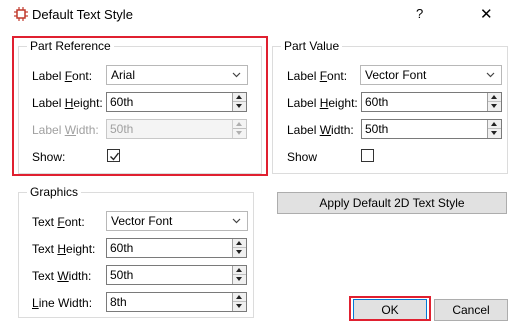 The height and width of the screenshot is (321, 512). Describe the element at coordinates (176, 275) in the screenshot. I see `graphics-text-width-spinner: 50th` at that location.